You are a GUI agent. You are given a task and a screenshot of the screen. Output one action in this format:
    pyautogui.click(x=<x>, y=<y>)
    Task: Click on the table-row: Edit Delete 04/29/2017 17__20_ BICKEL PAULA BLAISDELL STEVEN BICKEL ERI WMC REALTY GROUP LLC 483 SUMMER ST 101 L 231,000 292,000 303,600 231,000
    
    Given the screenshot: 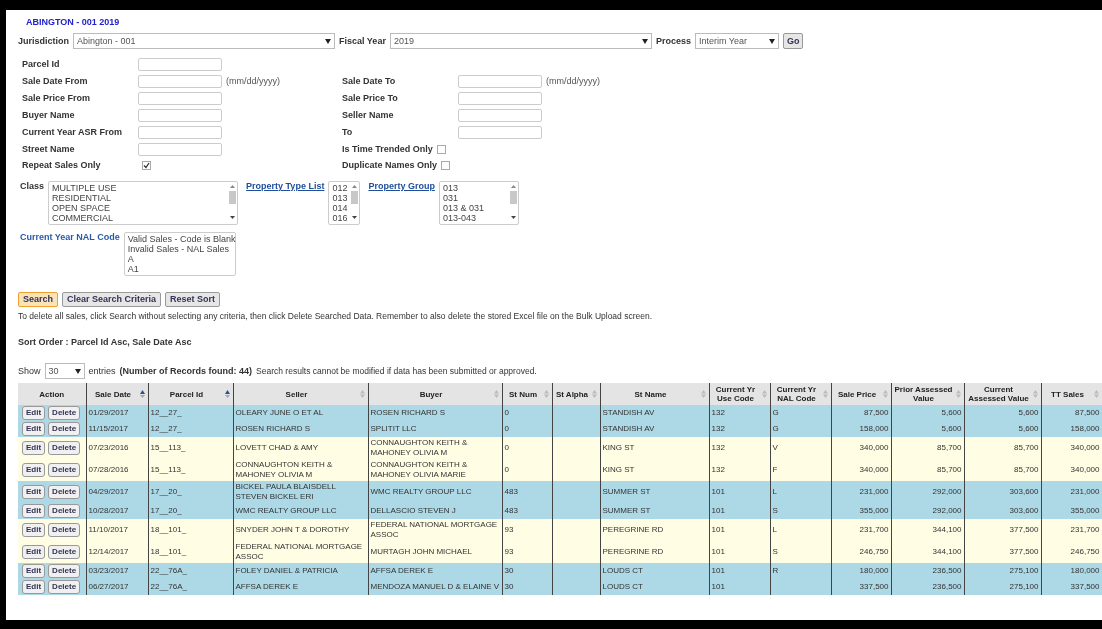 What is the action you would take?
    pyautogui.click(x=560, y=492)
    